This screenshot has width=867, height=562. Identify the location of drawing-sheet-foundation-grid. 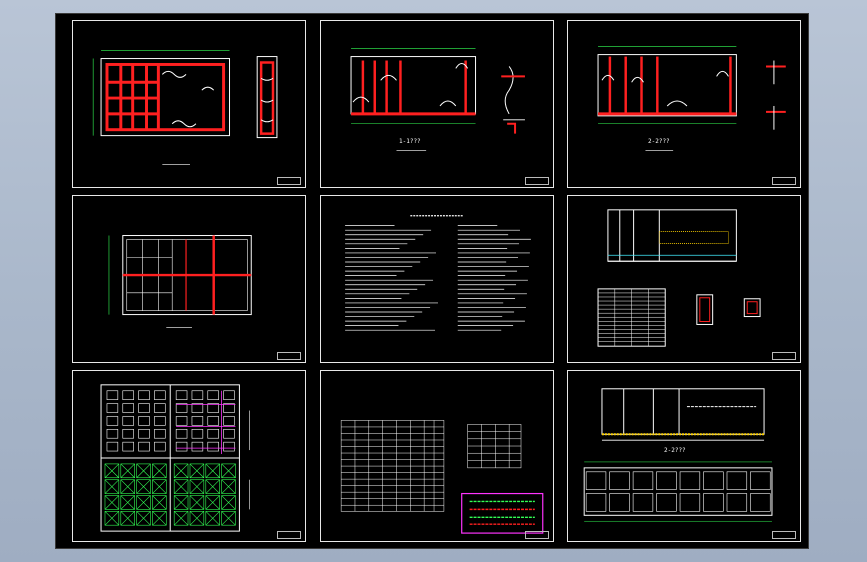
(189, 279).